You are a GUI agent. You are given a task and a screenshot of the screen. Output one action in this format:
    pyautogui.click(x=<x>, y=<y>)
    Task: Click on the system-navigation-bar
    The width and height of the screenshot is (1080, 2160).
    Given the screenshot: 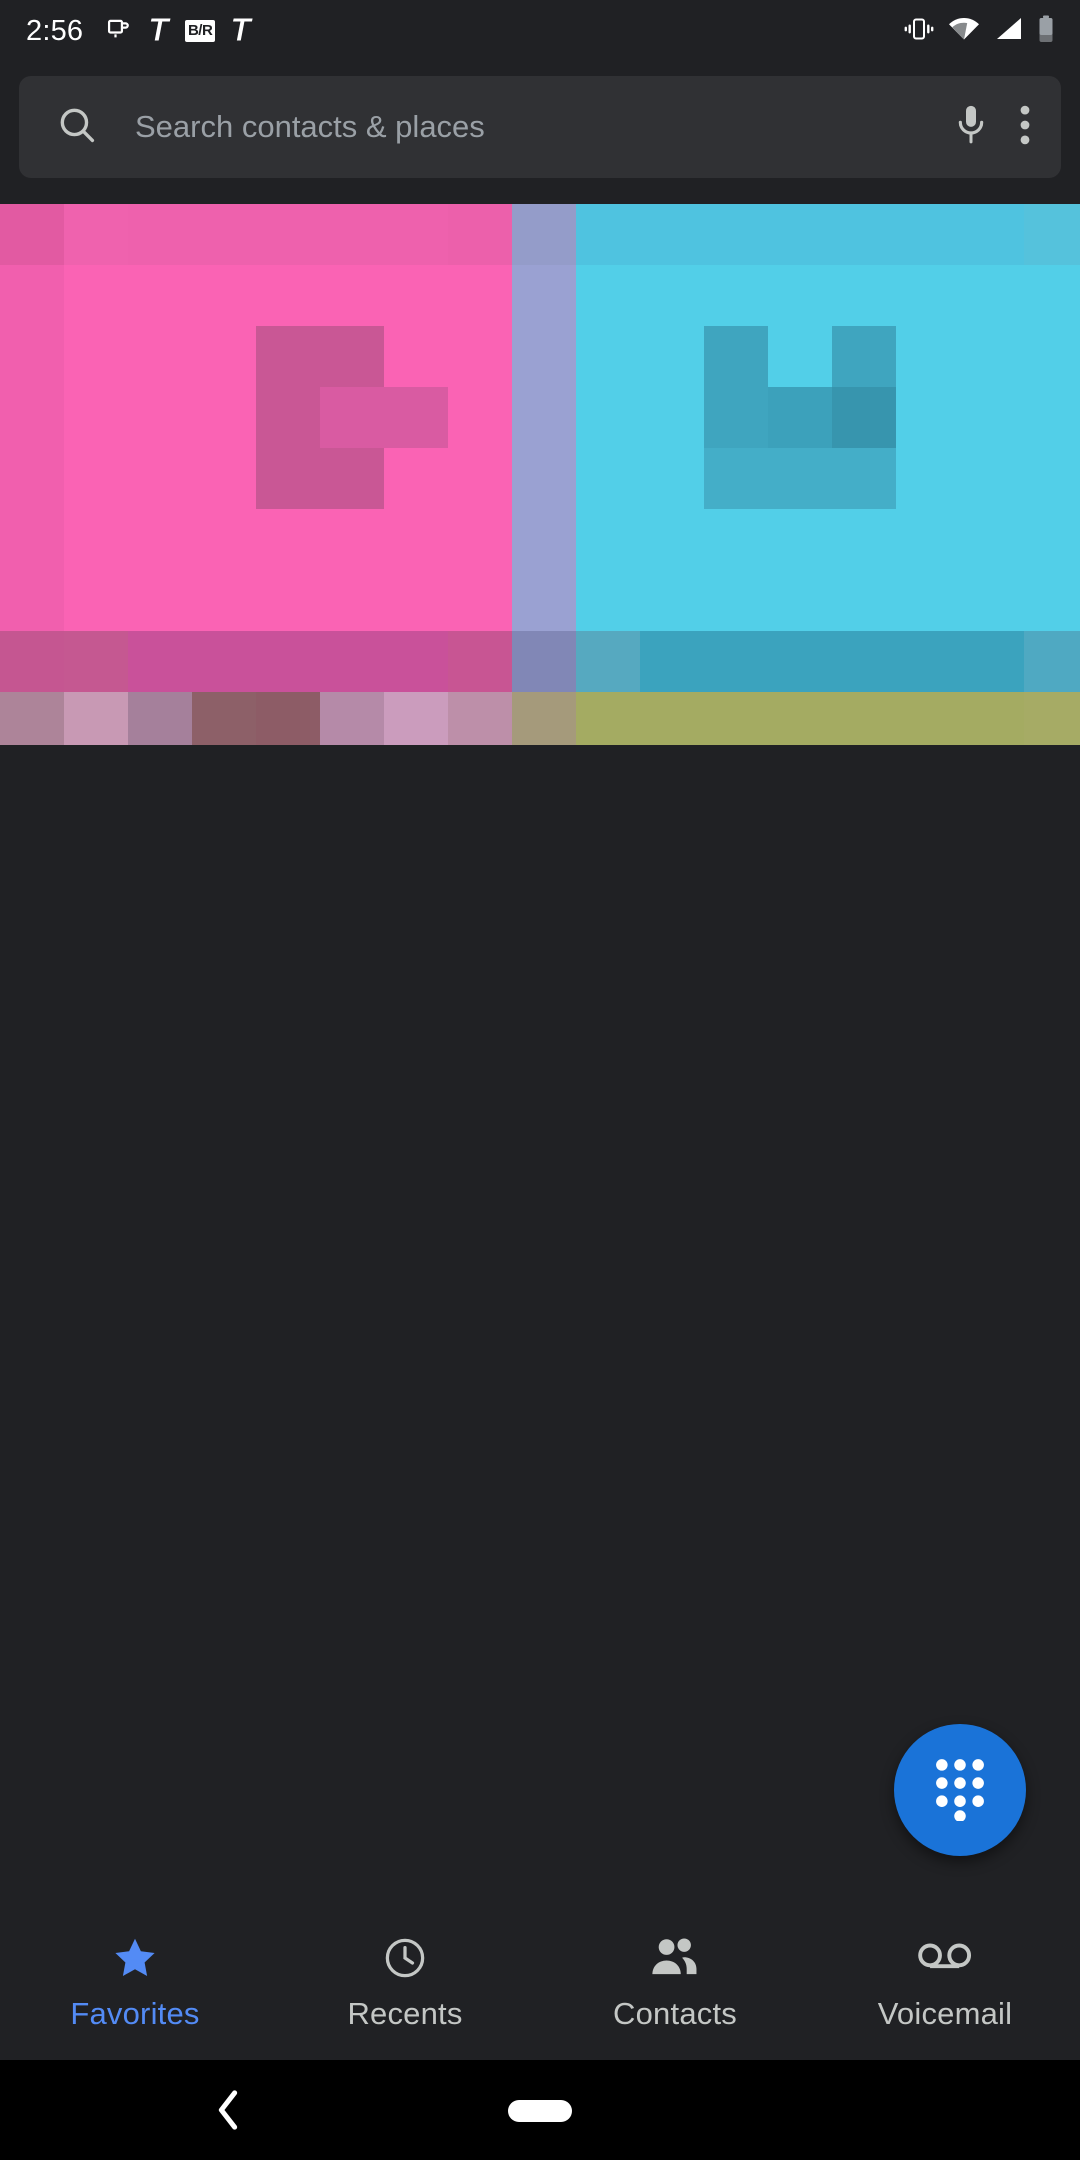 What is the action you would take?
    pyautogui.click(x=540, y=2110)
    